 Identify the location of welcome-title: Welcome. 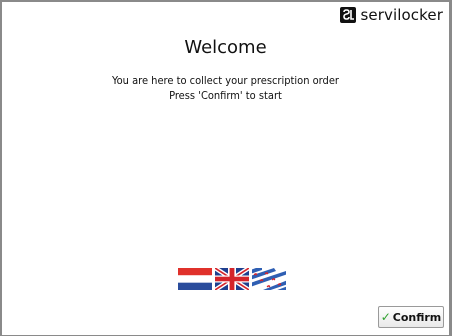
(225, 47).